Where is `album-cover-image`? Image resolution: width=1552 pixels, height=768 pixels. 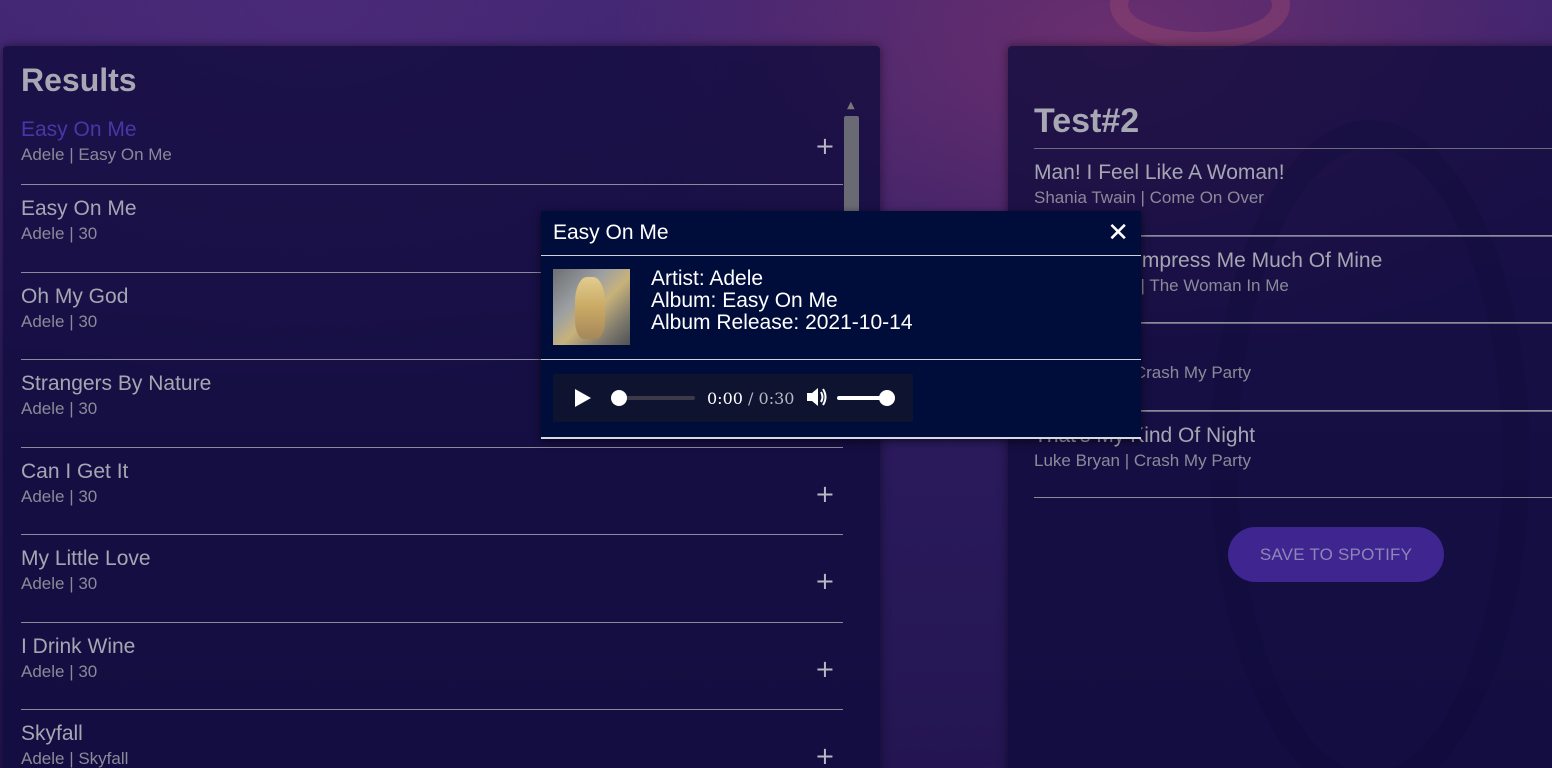 album-cover-image is located at coordinates (591, 307).